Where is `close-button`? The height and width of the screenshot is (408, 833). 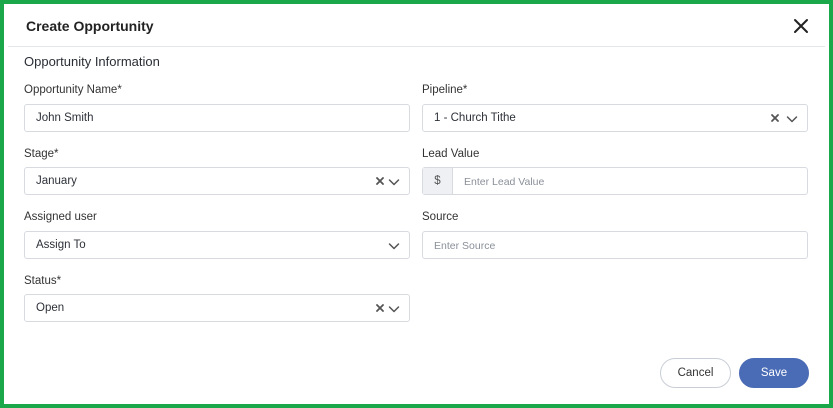 close-button is located at coordinates (801, 26).